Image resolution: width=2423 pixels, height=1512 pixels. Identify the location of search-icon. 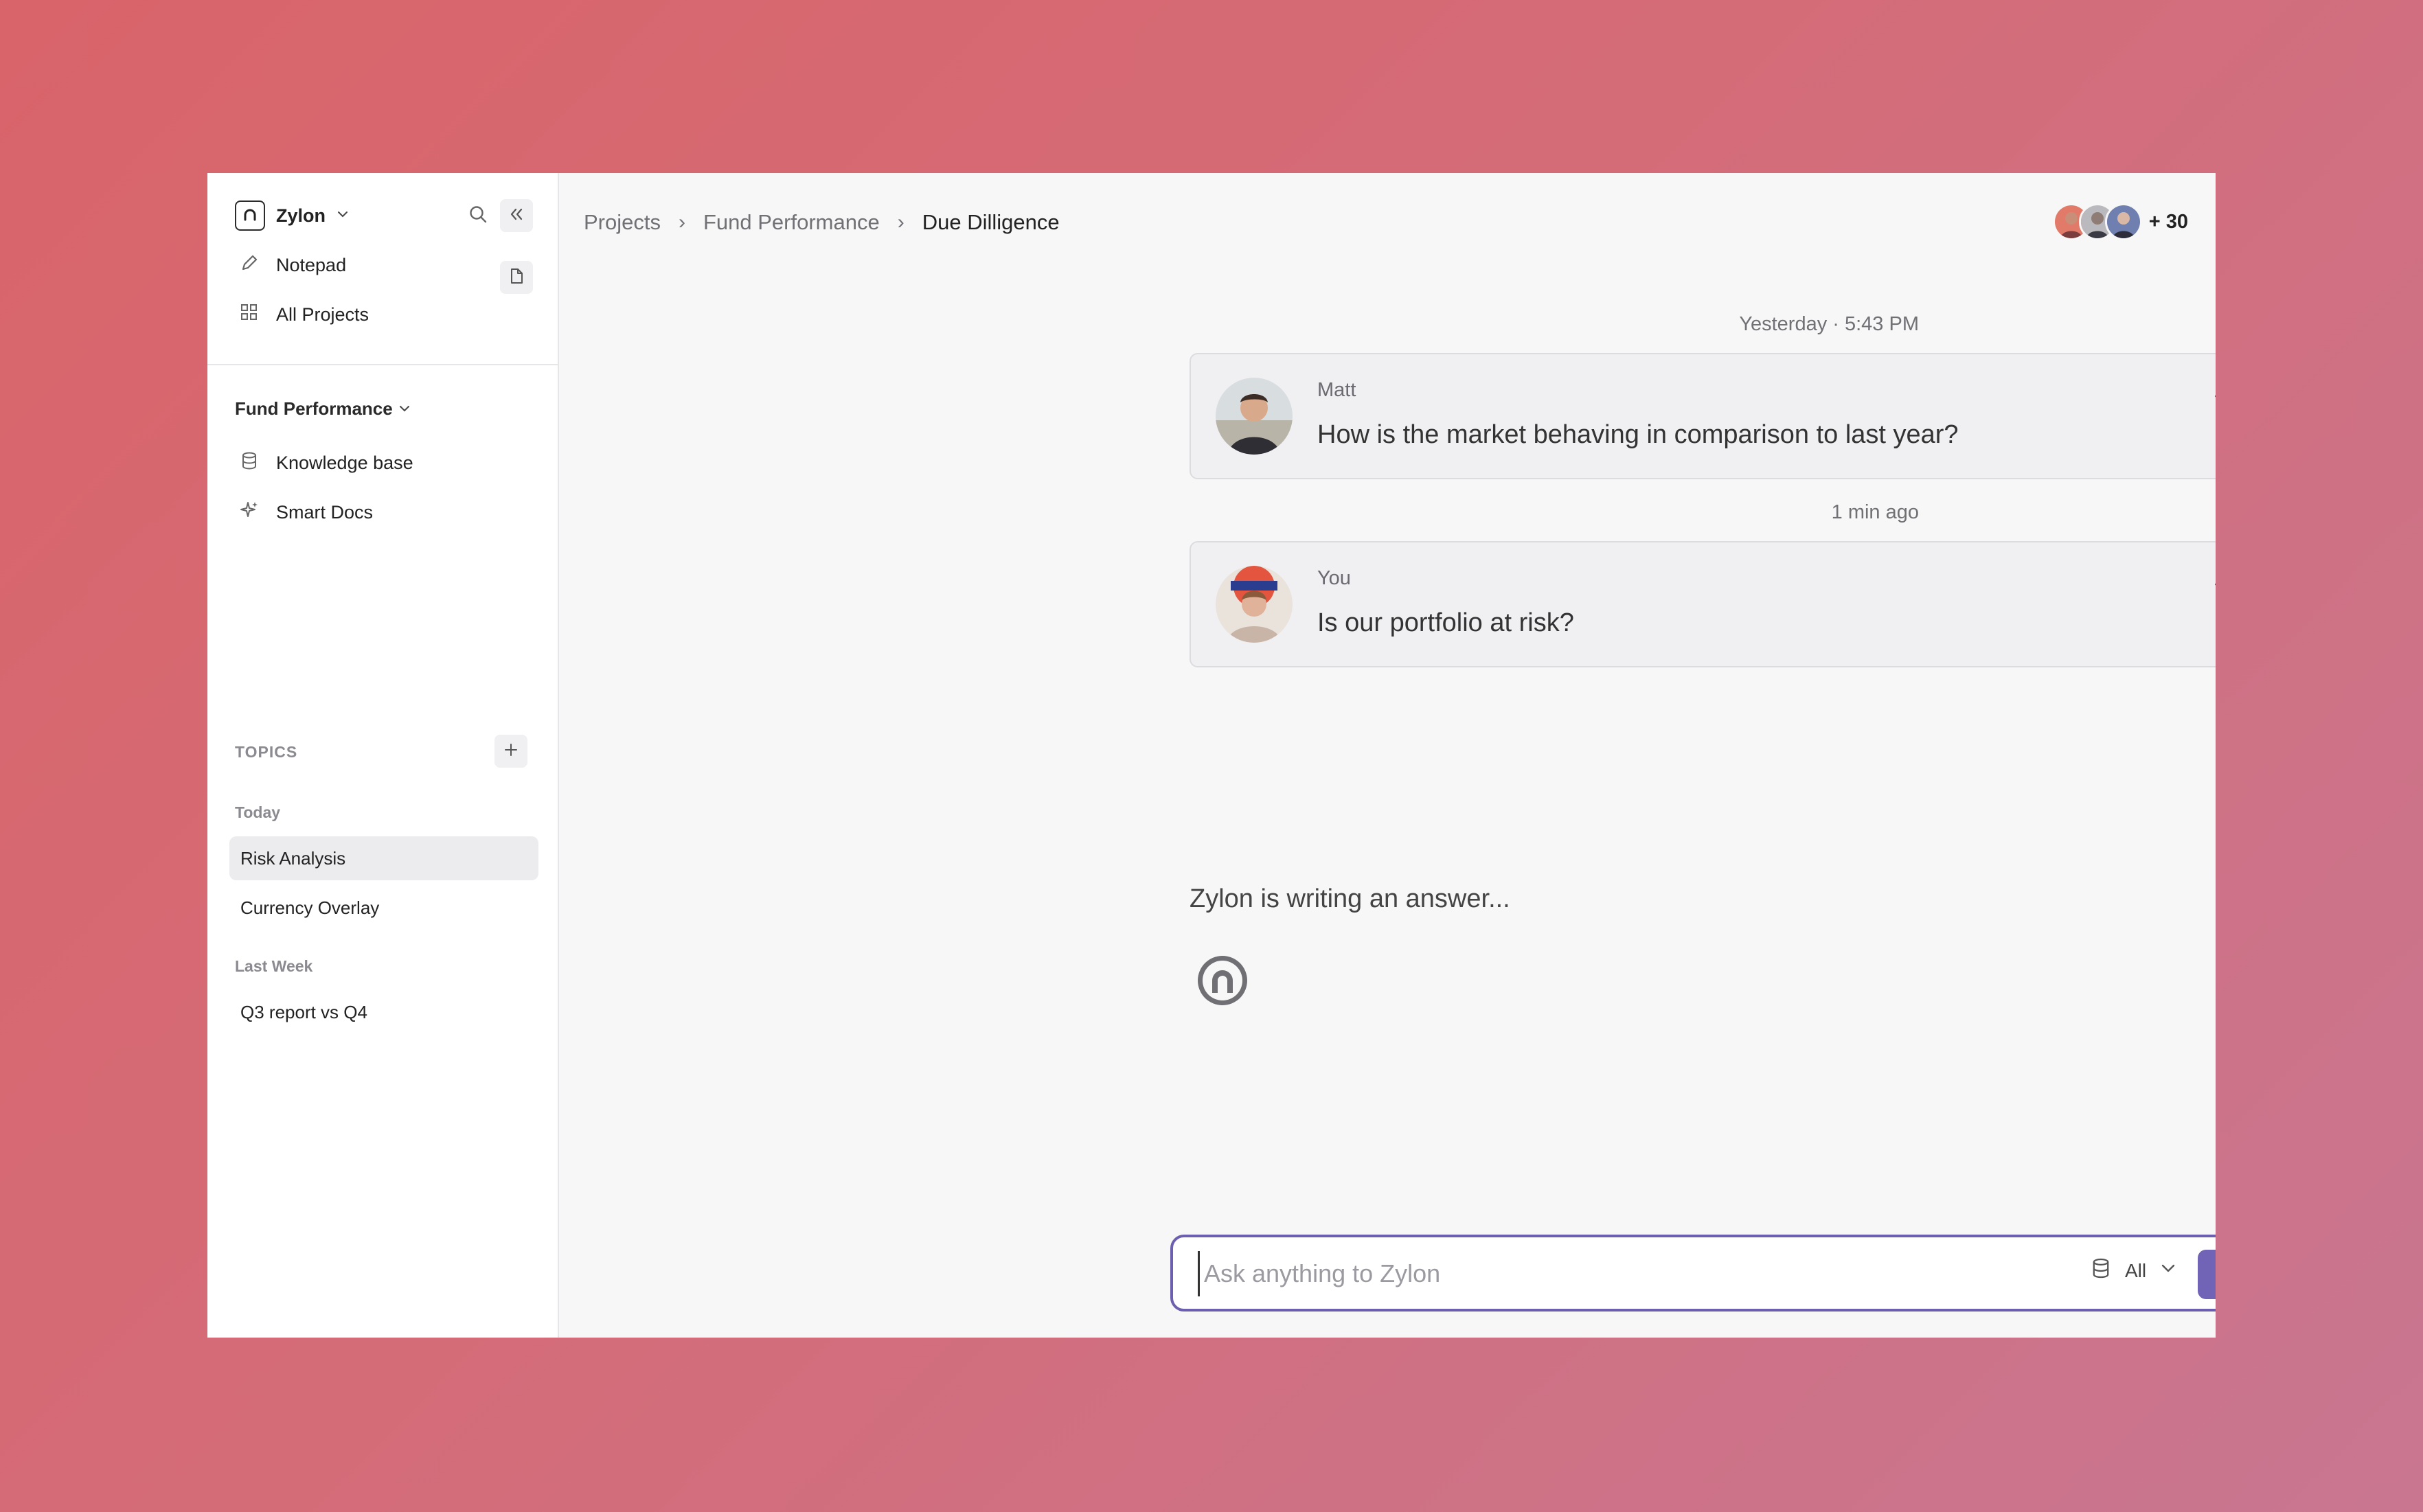
(478, 216).